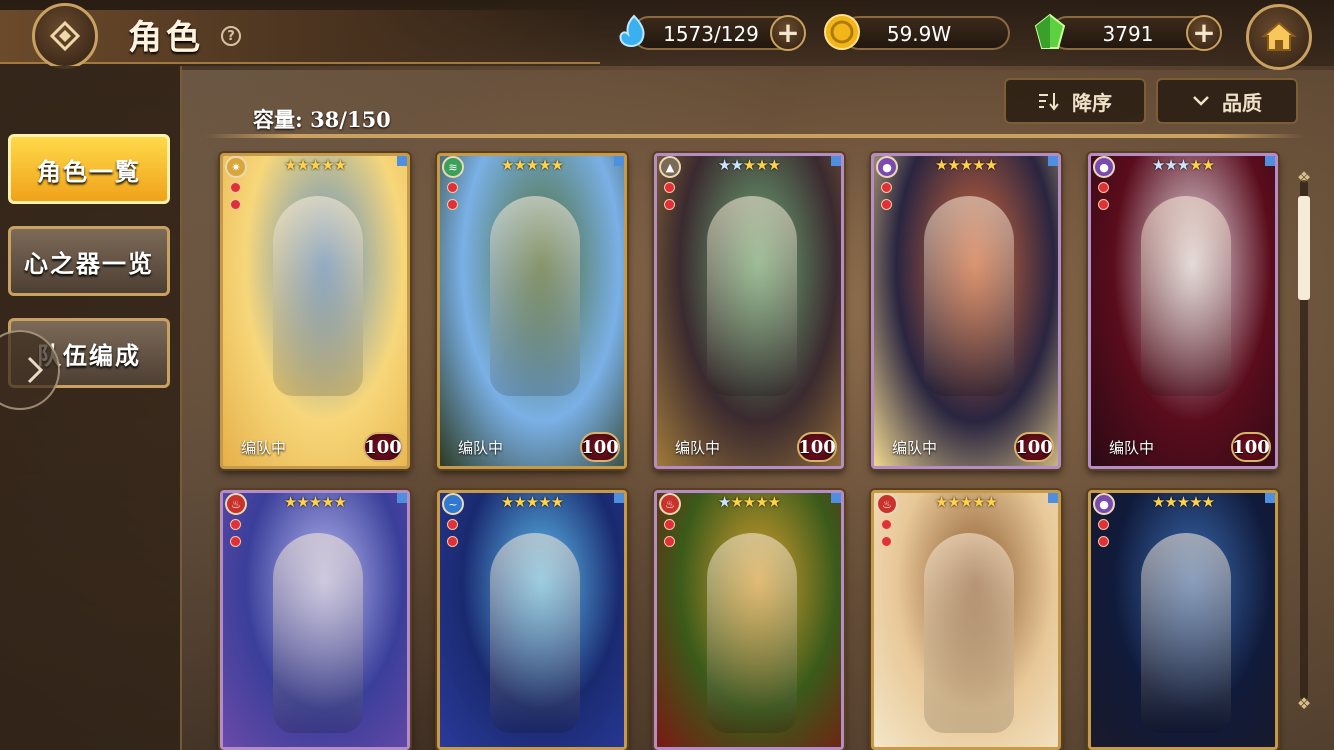  I want to click on crystal-value: 3791, so click(1128, 34).